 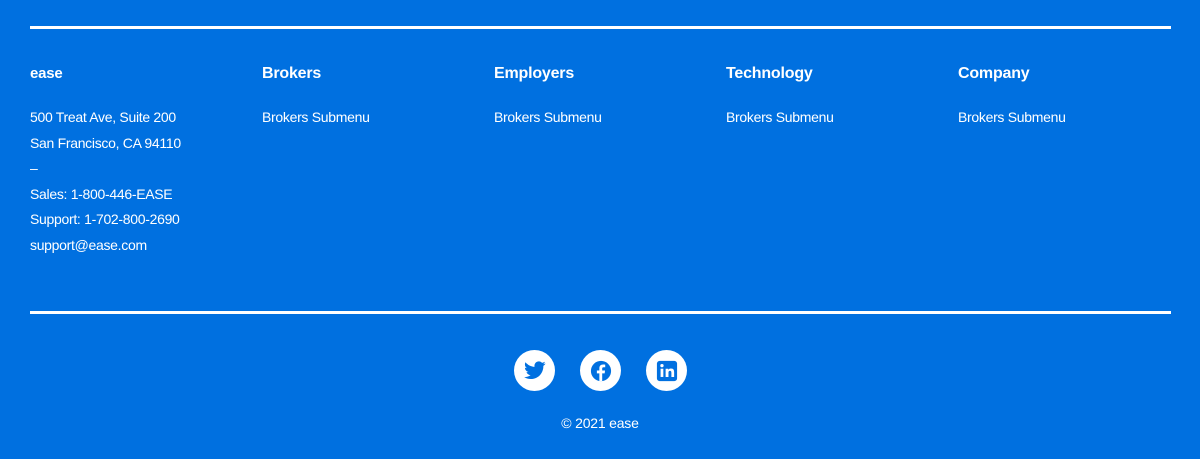 I want to click on top-divider, so click(x=600, y=27).